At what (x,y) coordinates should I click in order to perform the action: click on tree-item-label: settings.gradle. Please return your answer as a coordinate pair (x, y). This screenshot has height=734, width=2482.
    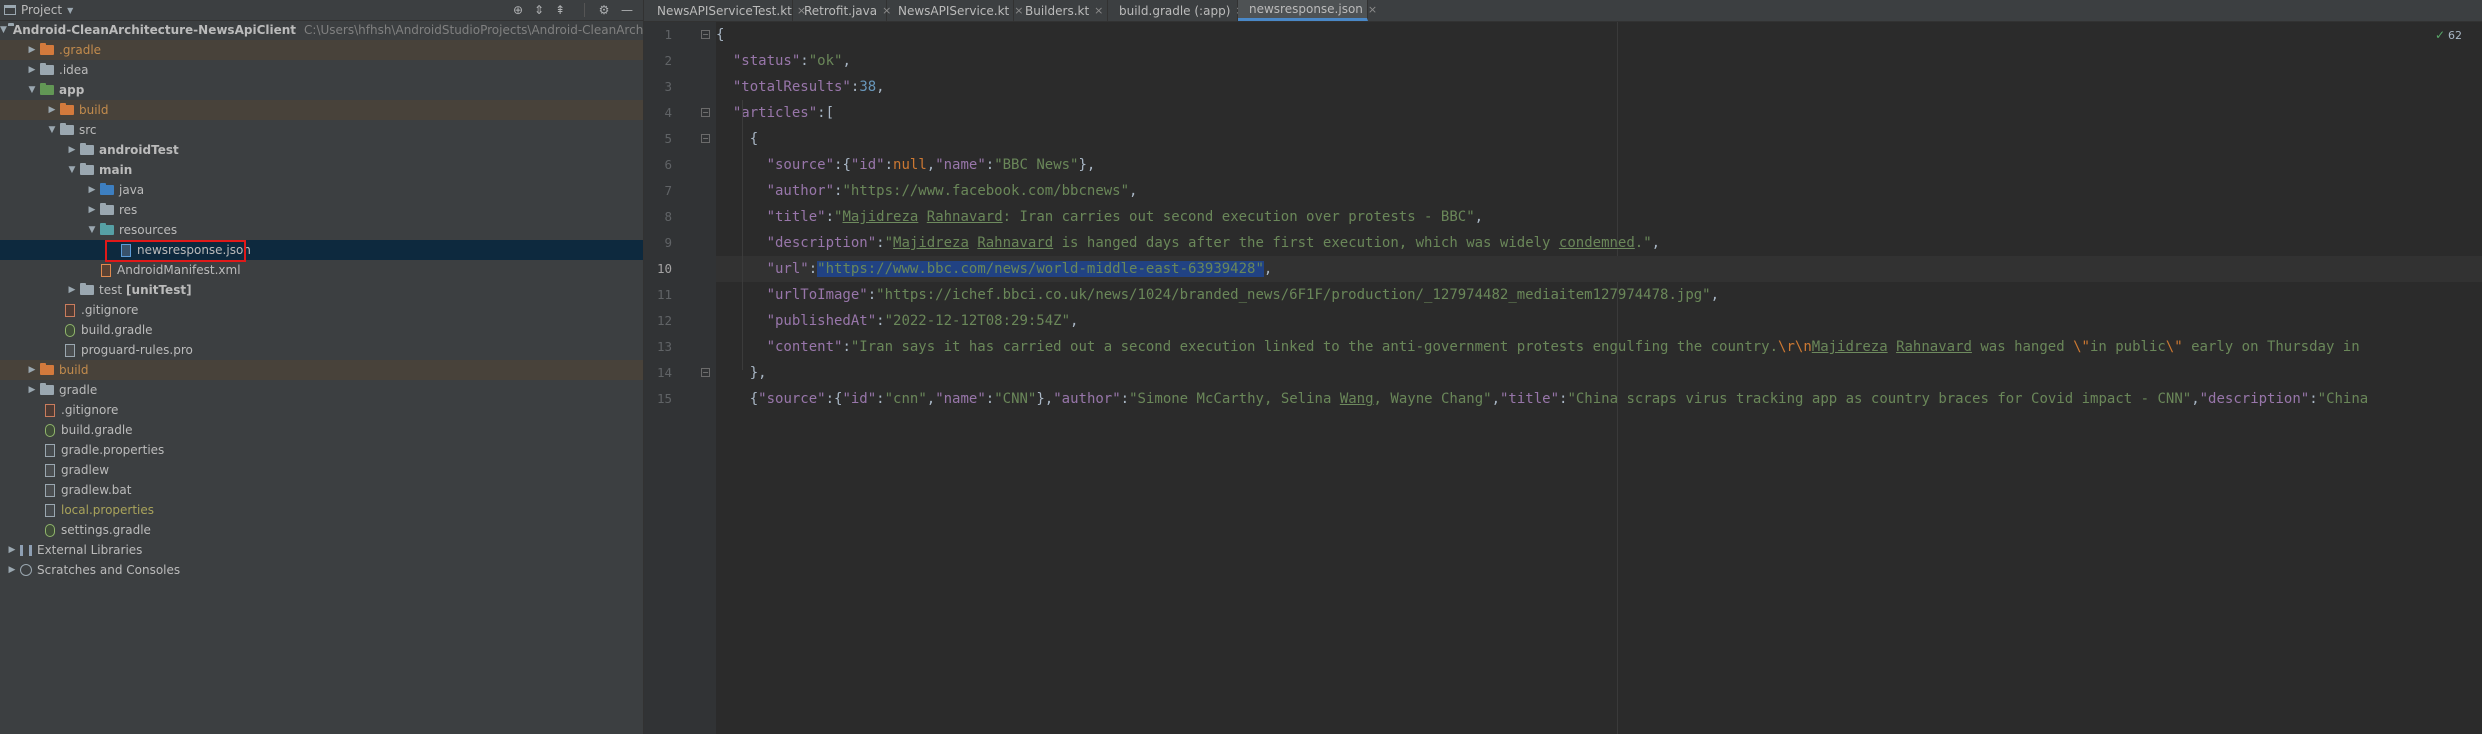
    Looking at the image, I should click on (106, 530).